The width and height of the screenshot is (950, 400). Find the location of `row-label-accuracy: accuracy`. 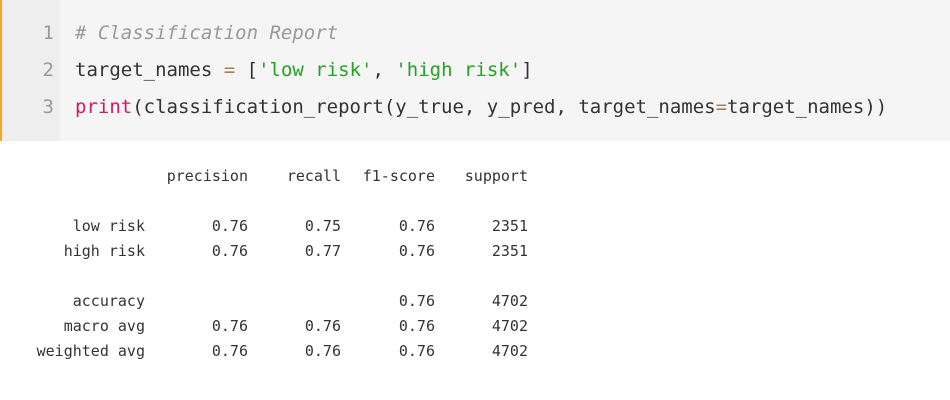

row-label-accuracy: accuracy is located at coordinates (108, 301).